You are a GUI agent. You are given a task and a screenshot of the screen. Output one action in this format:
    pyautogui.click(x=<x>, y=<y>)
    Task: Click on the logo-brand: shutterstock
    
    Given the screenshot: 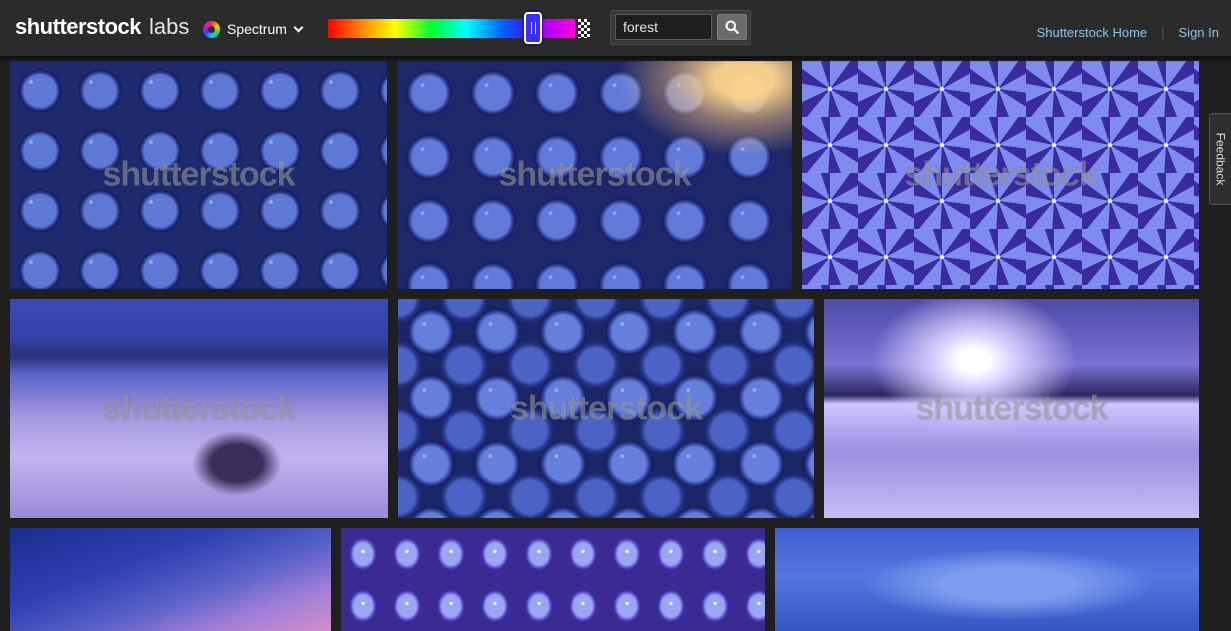 What is the action you would take?
    pyautogui.click(x=78, y=26)
    